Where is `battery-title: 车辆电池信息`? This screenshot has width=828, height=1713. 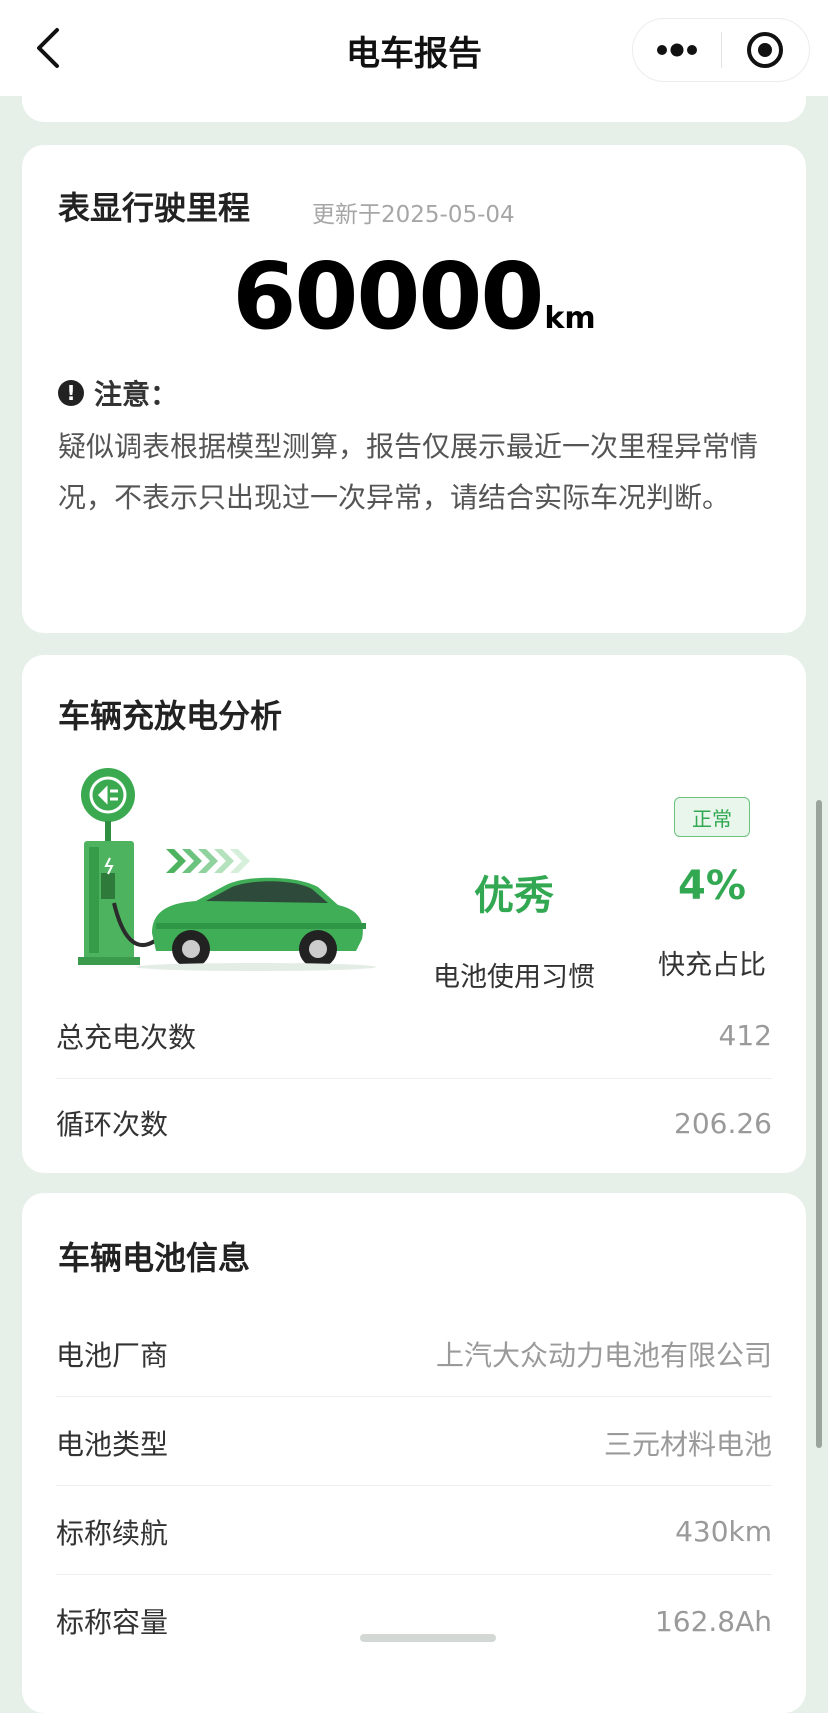
battery-title: 车辆电池信息 is located at coordinates (154, 1258).